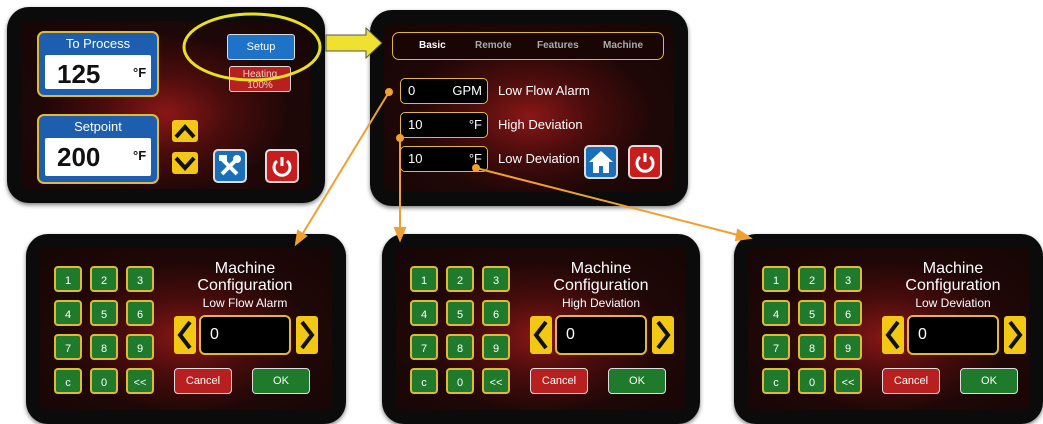  What do you see at coordinates (476, 168) in the screenshot?
I see `callout-dot-low-dev` at bounding box center [476, 168].